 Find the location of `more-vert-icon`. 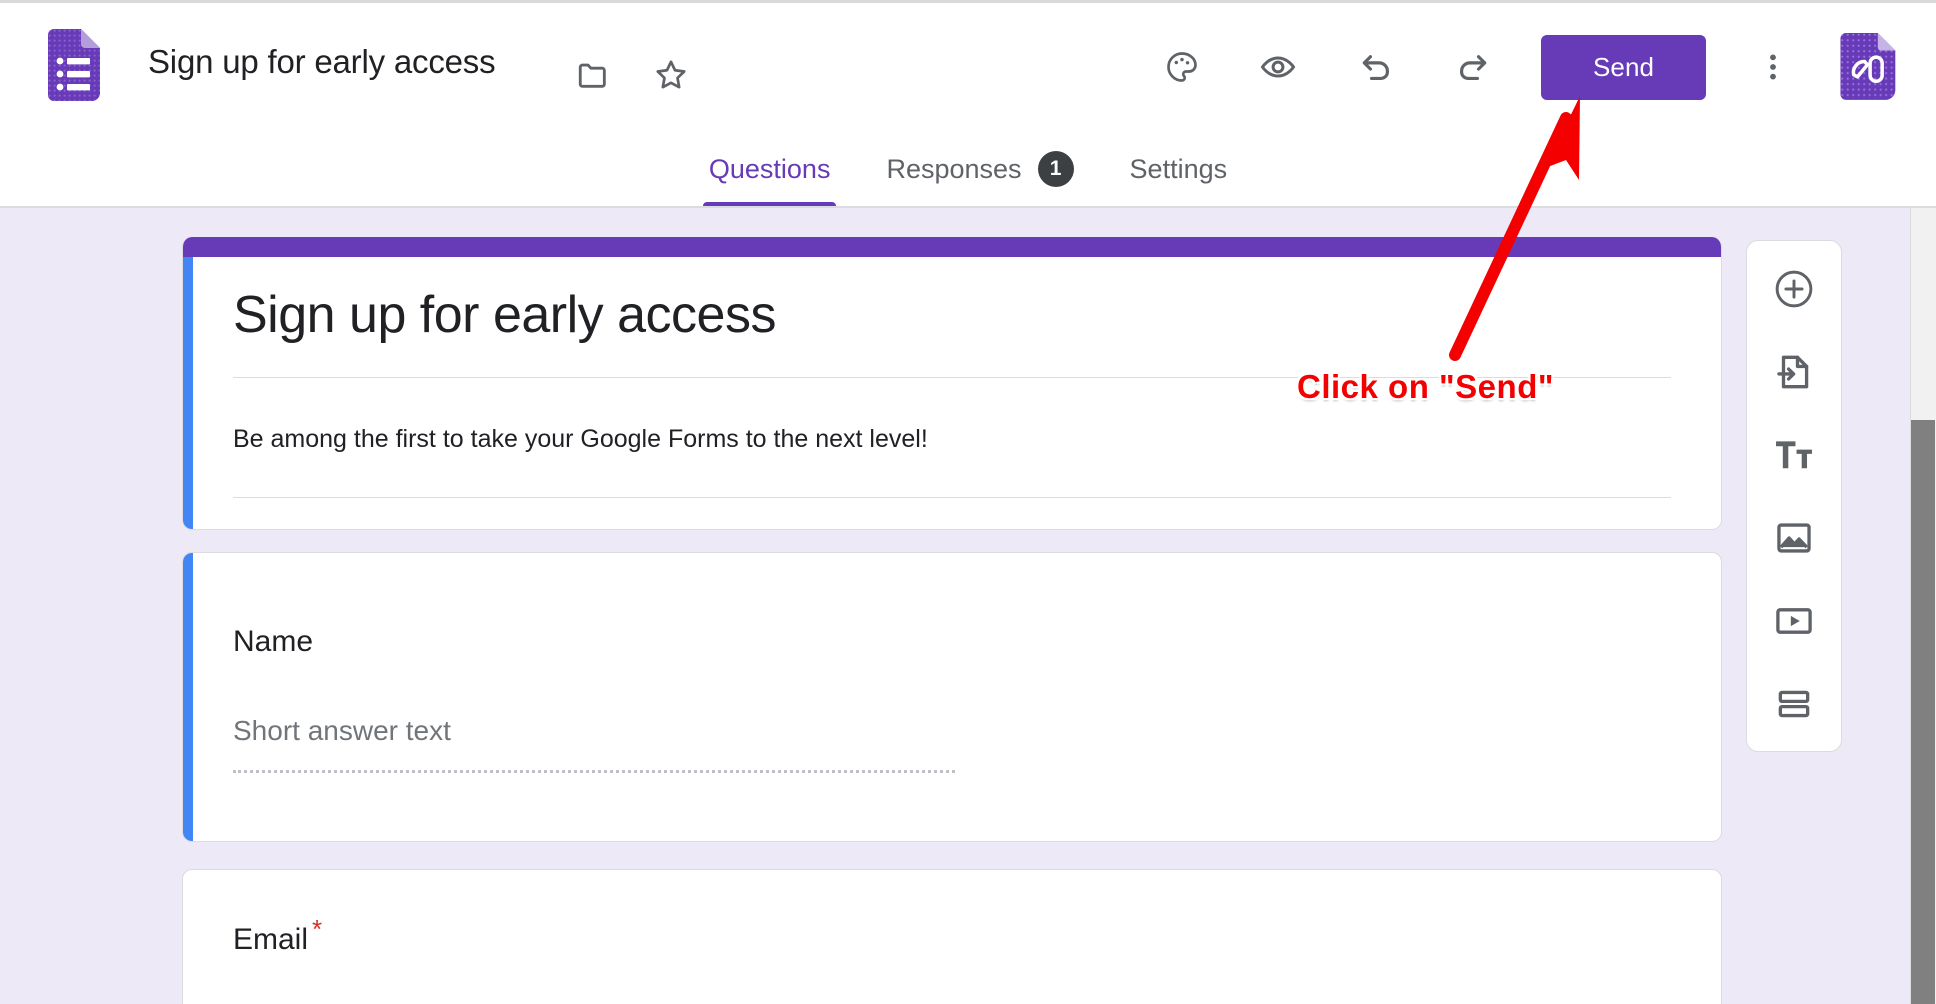

more-vert-icon is located at coordinates (1773, 68).